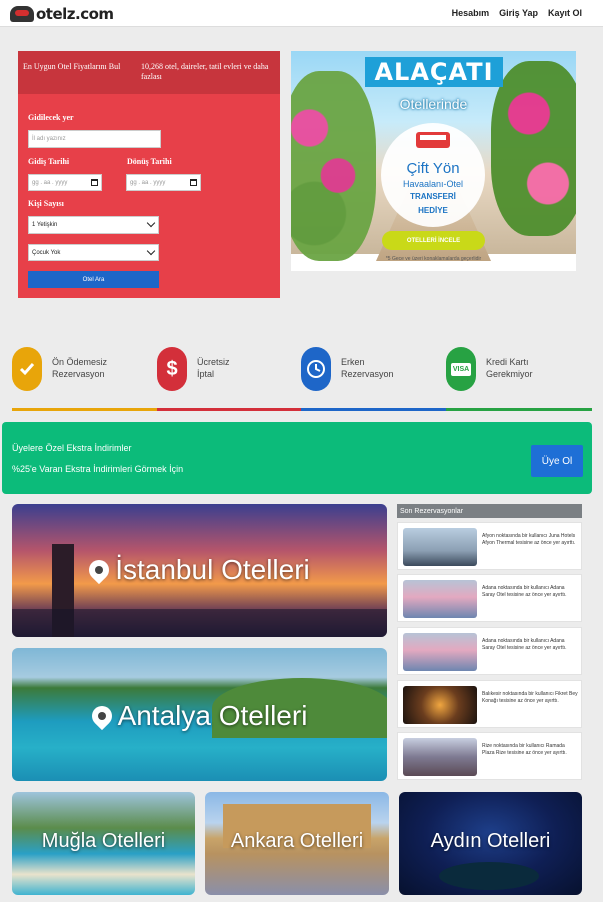 The width and height of the screenshot is (603, 902). I want to click on skyline-silhouette, so click(199, 623).